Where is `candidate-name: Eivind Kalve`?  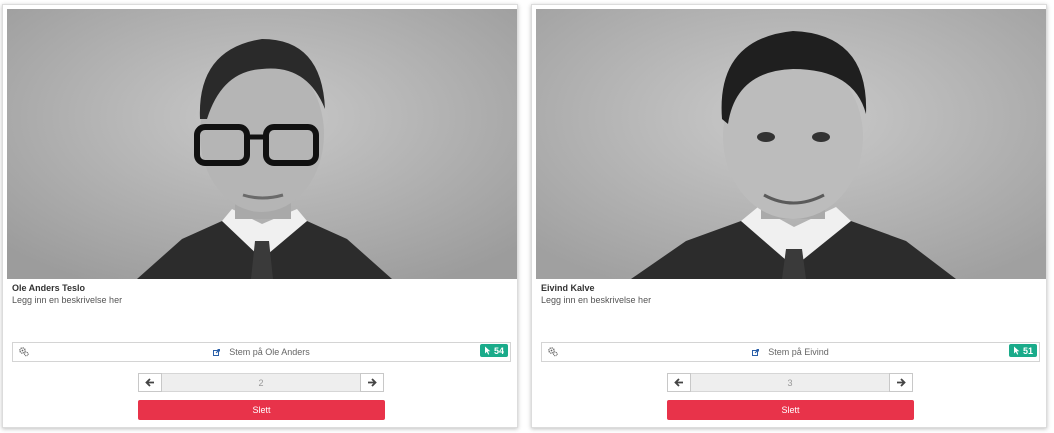
candidate-name: Eivind Kalve is located at coordinates (568, 288).